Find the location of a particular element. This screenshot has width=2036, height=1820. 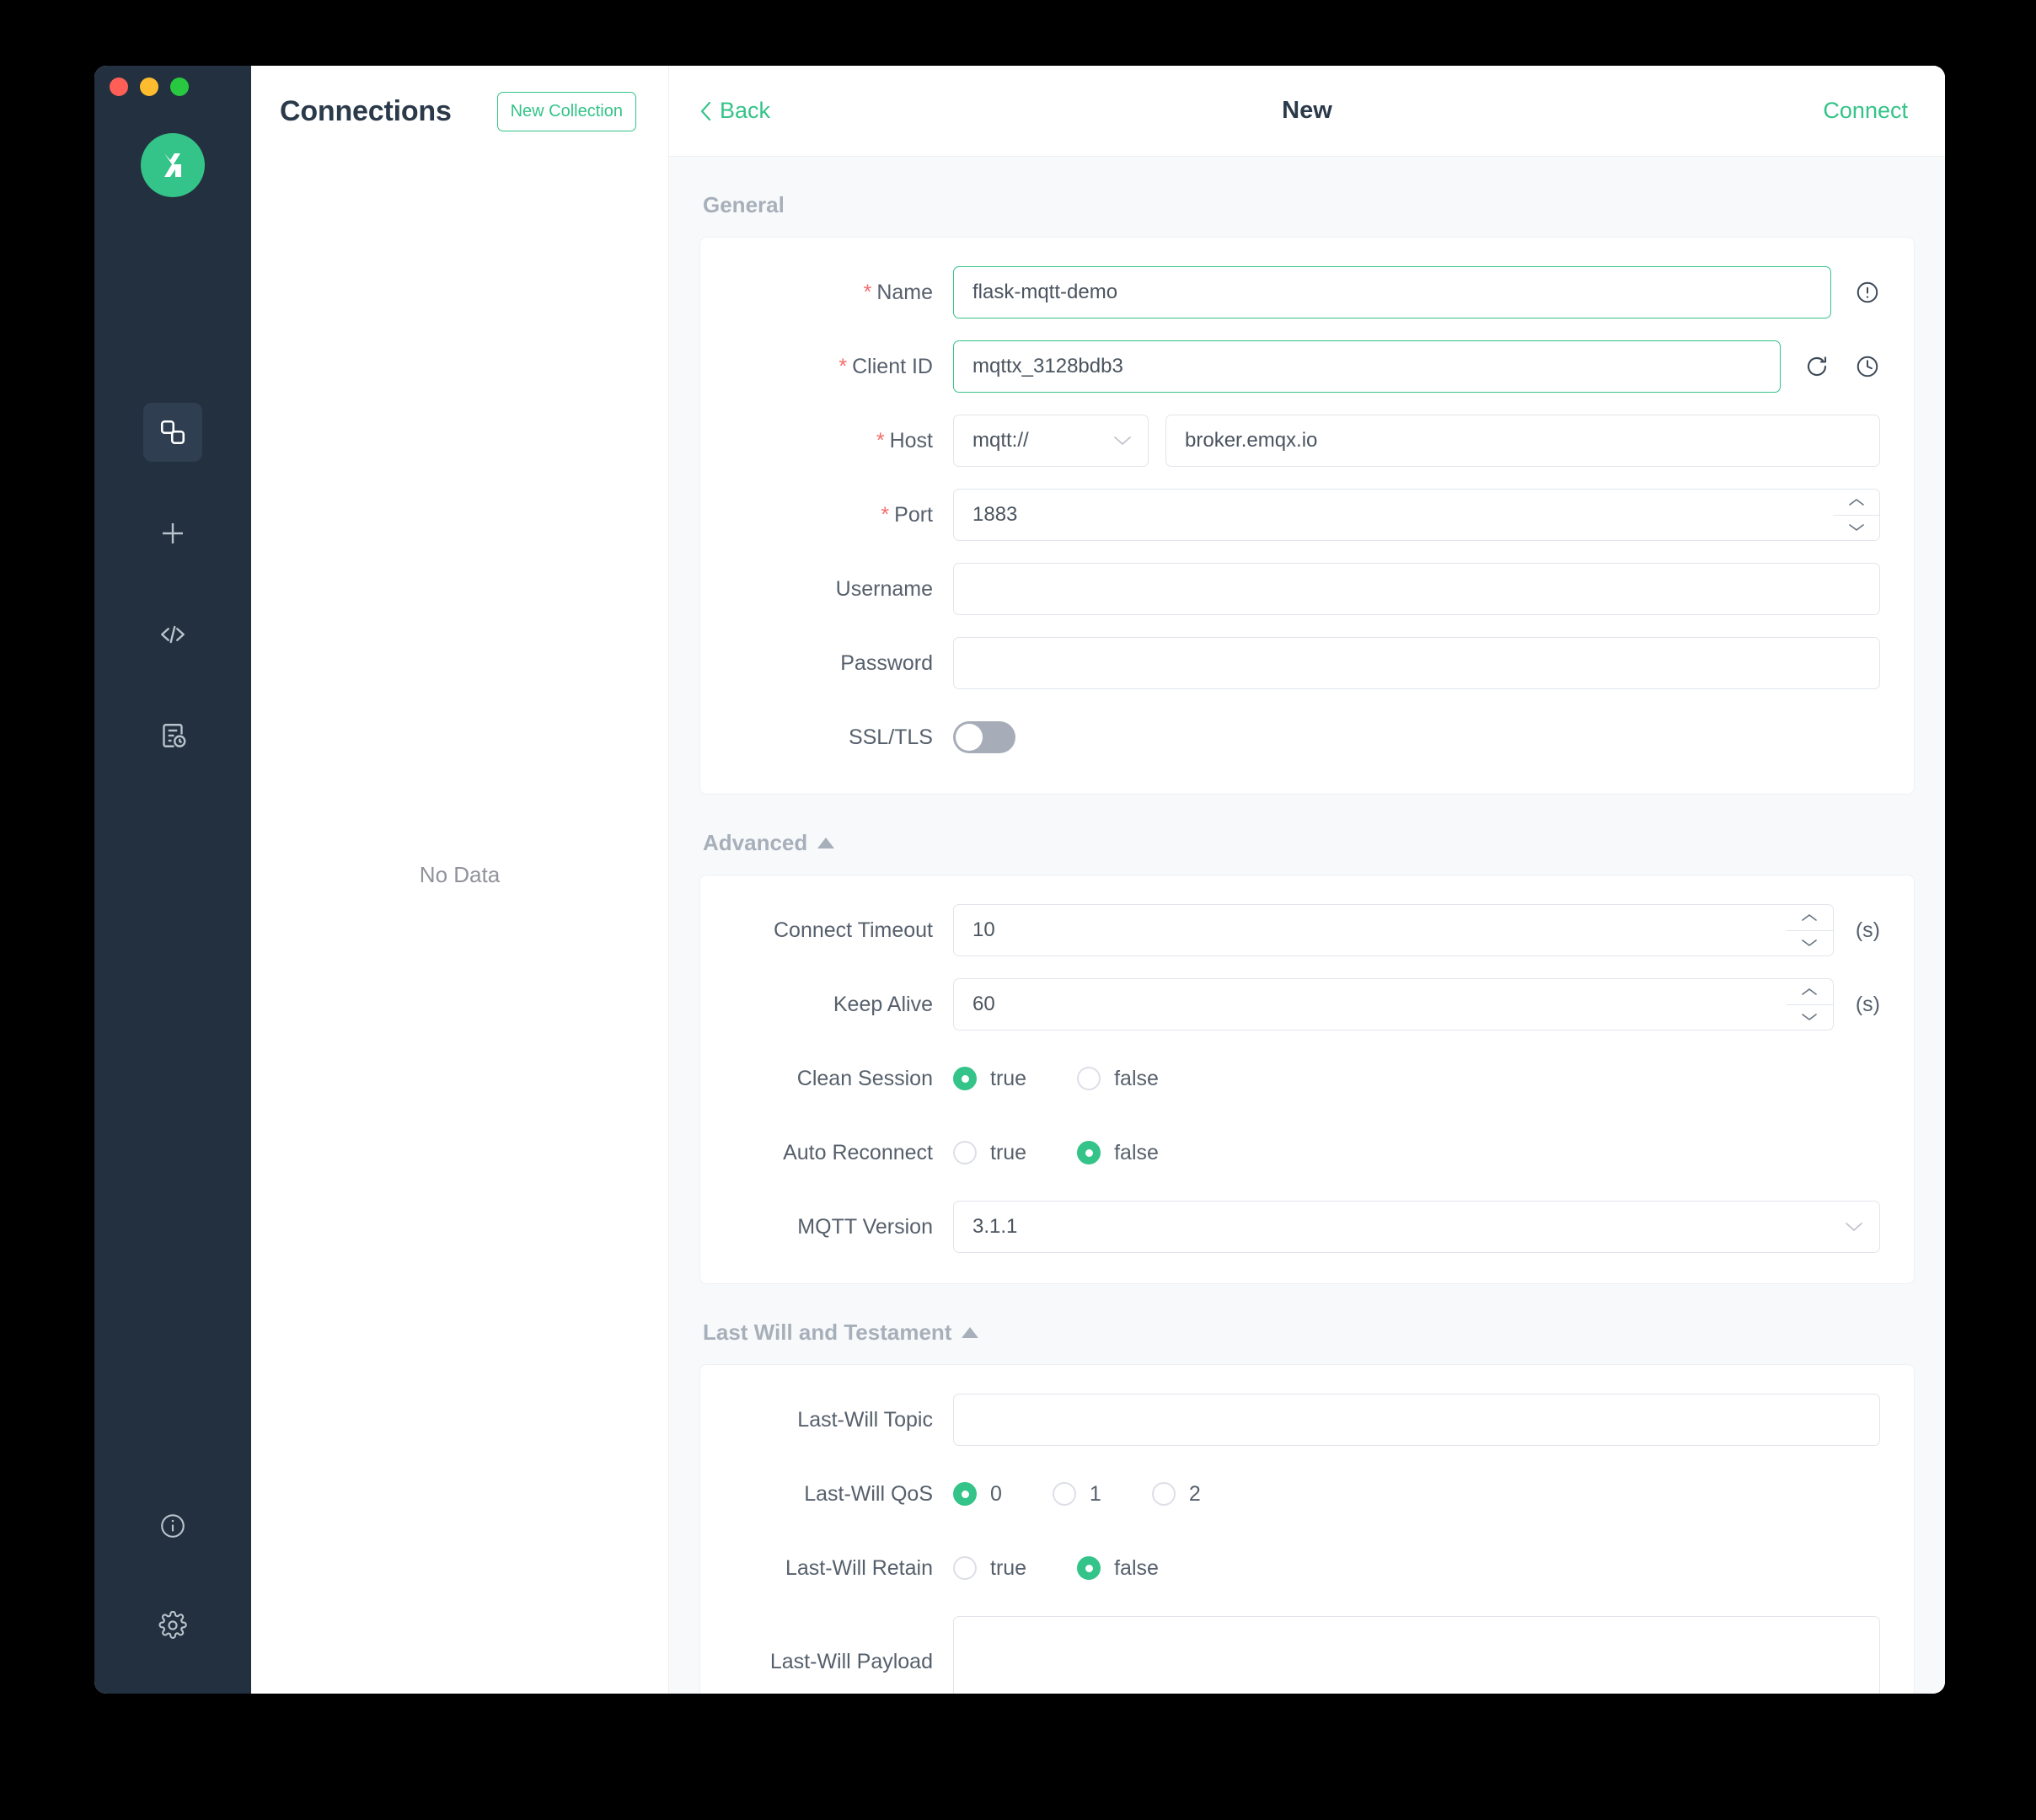

last-will-retain-option-false: false is located at coordinates (1118, 1568).